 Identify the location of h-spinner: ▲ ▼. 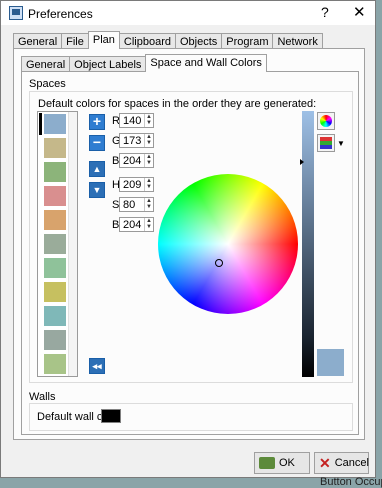
(148, 184).